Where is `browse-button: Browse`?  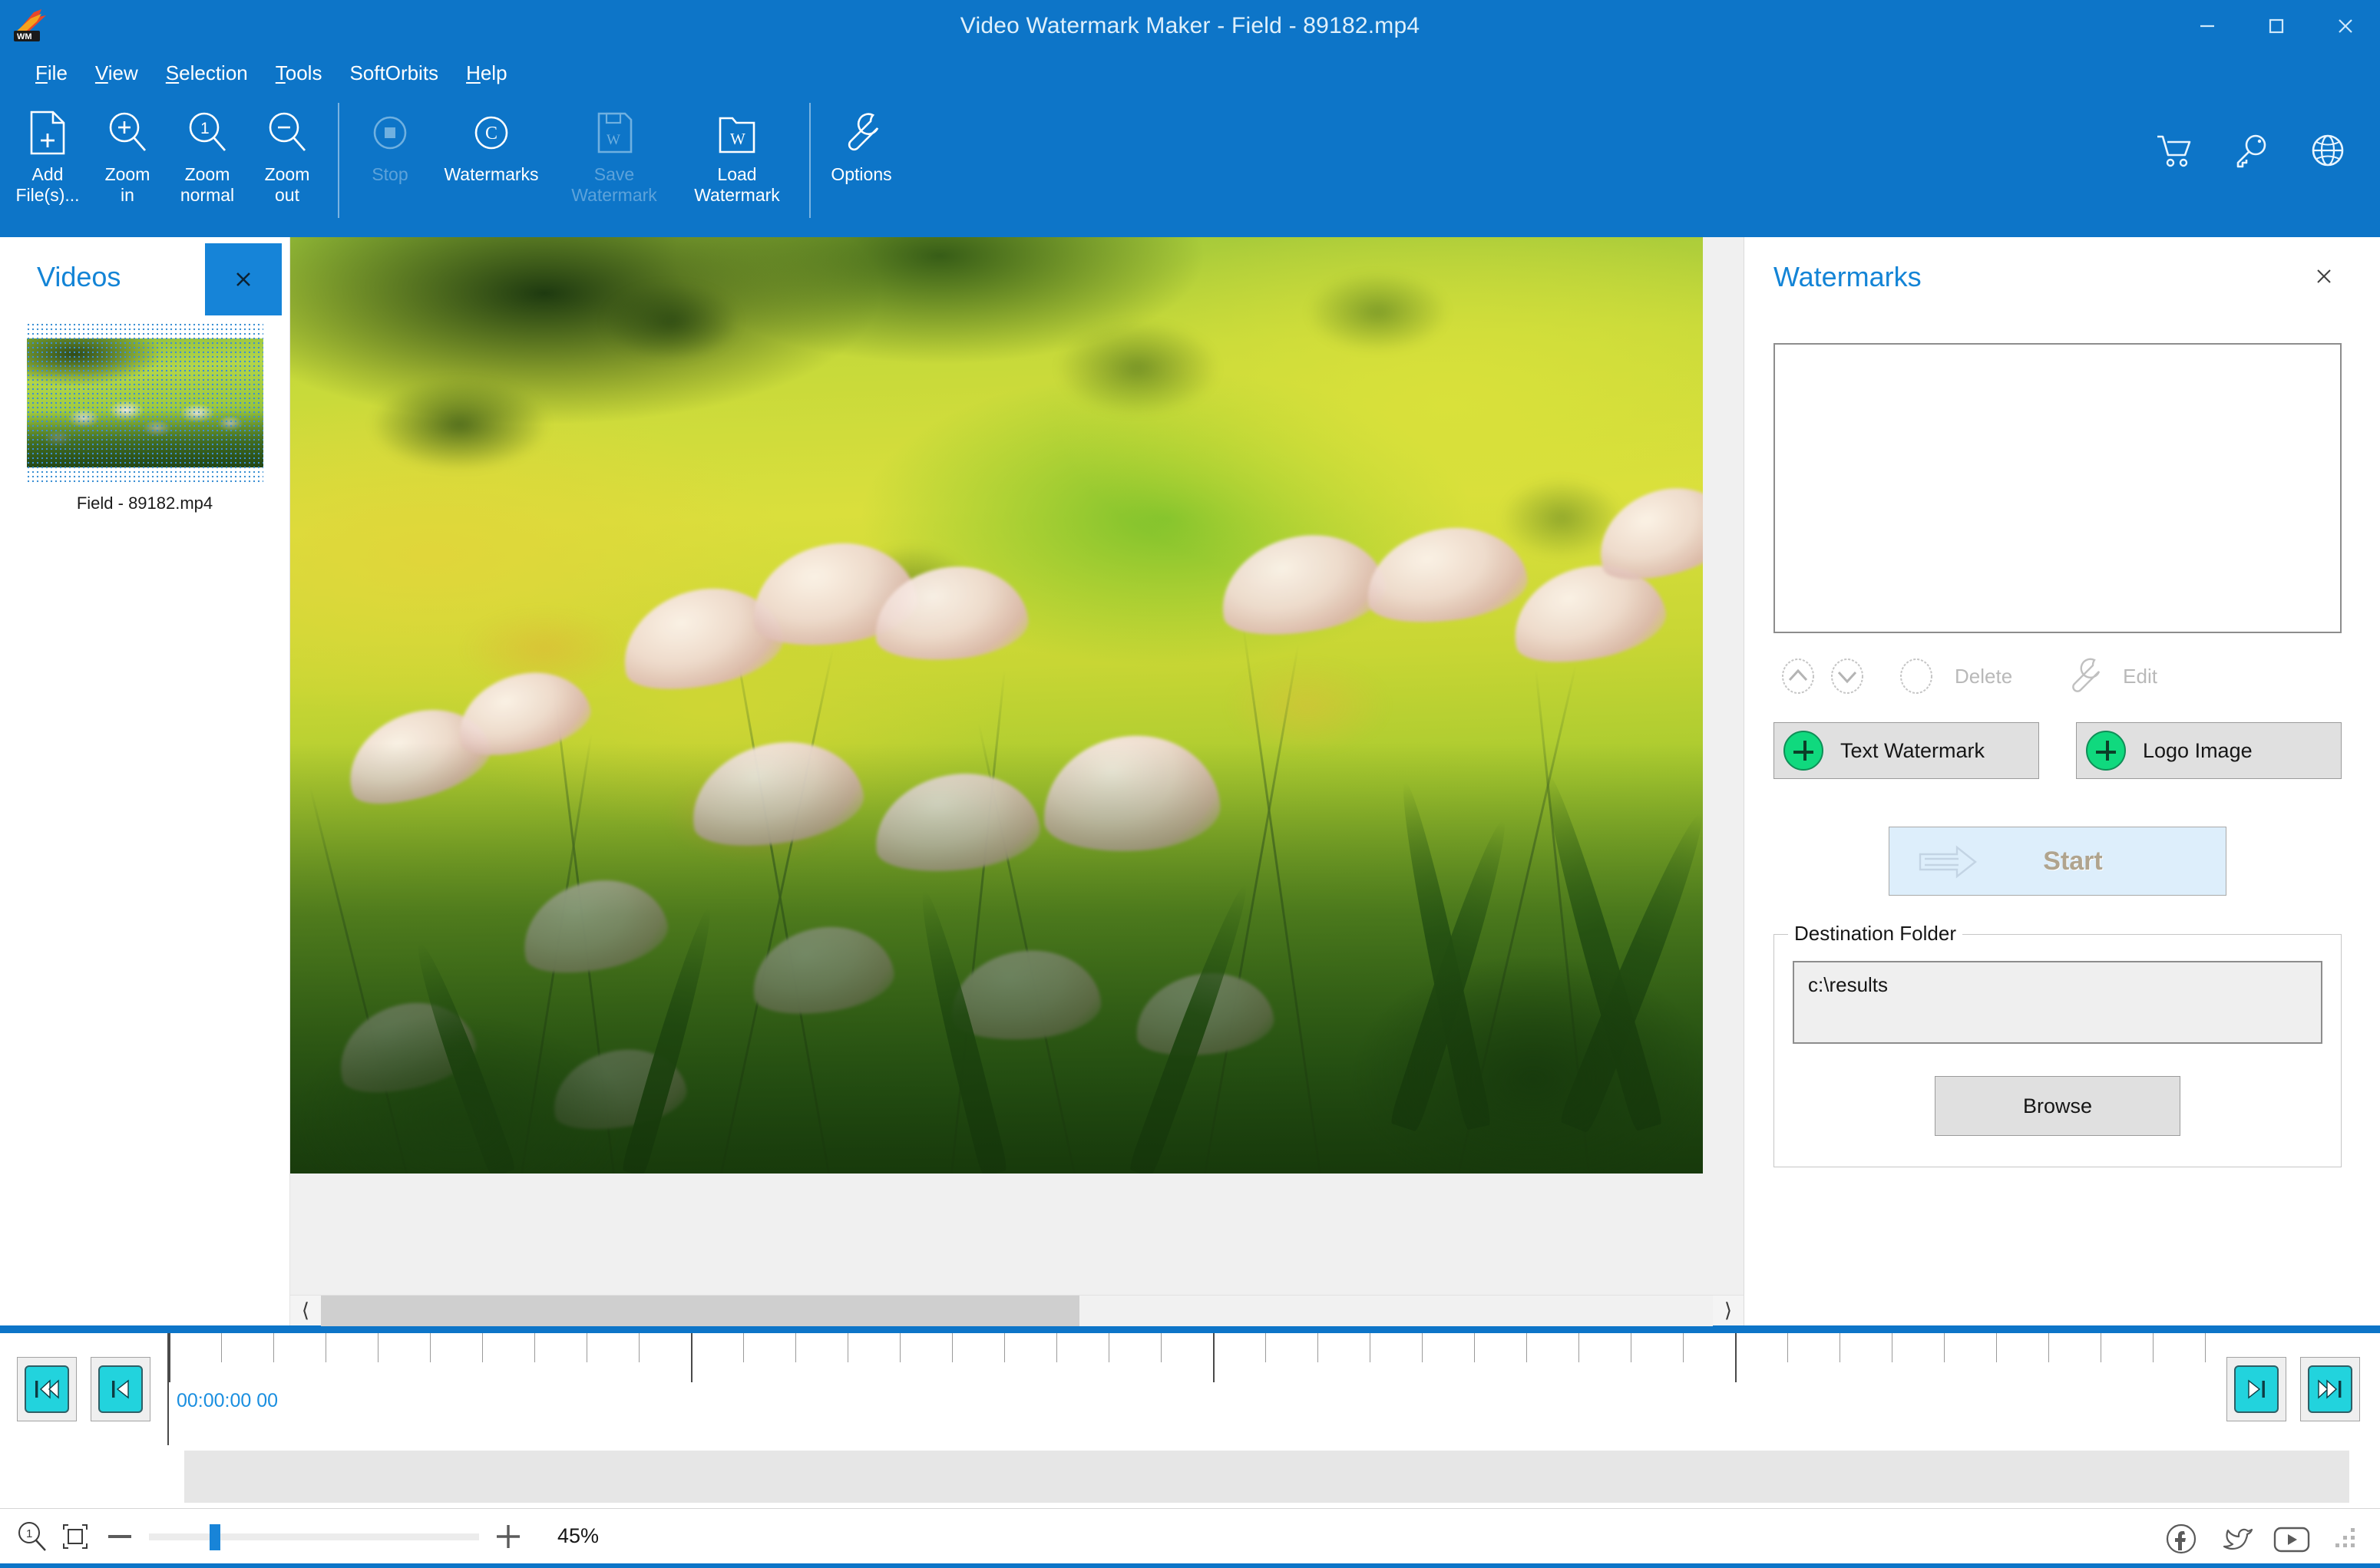
browse-button: Browse is located at coordinates (2057, 1106).